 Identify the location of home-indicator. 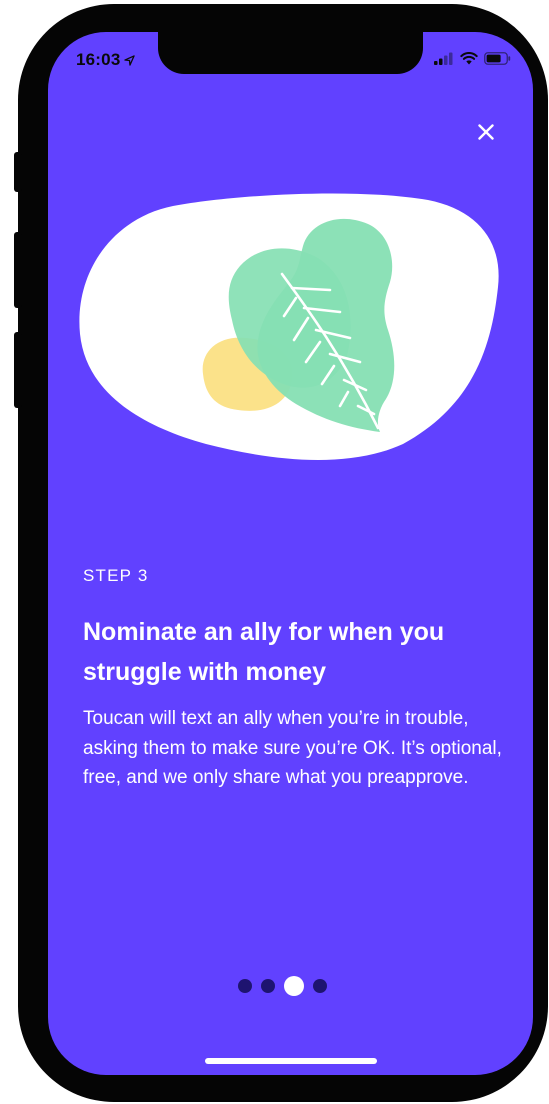
(291, 1061).